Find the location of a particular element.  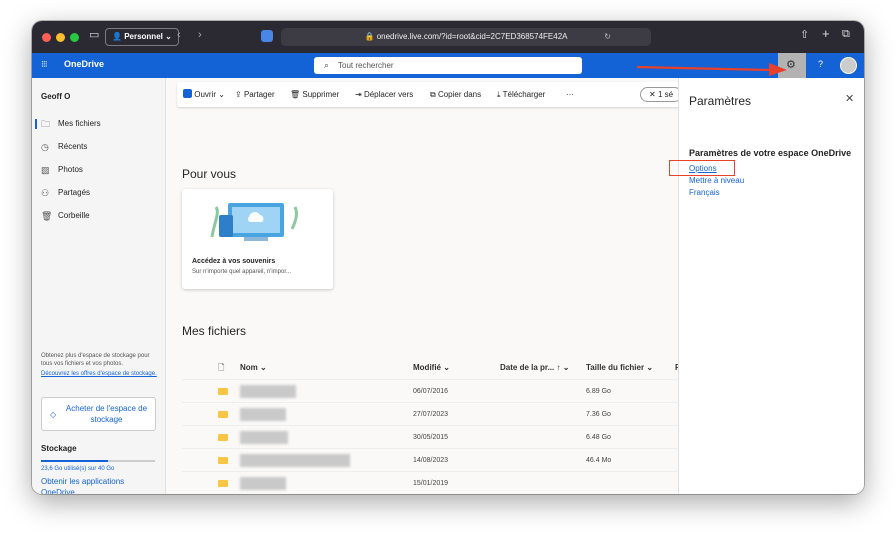

download-label: Télécharger is located at coordinates (524, 94).